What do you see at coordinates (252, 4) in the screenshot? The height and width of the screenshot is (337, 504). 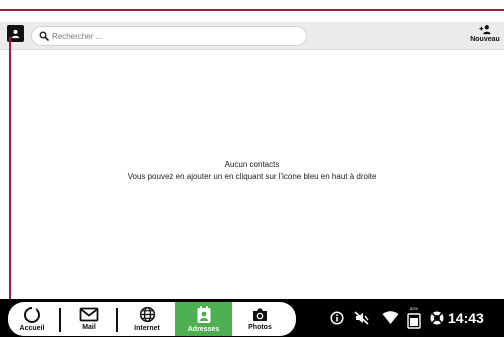 I see `top-band` at bounding box center [252, 4].